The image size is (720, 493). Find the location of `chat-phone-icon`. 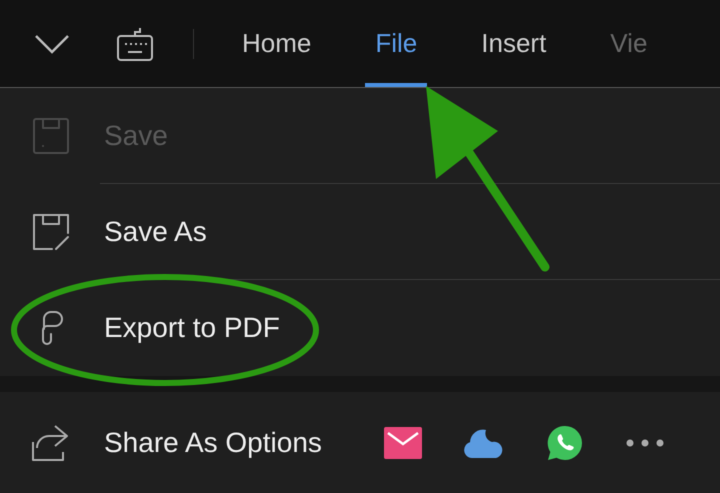

chat-phone-icon is located at coordinates (565, 443).